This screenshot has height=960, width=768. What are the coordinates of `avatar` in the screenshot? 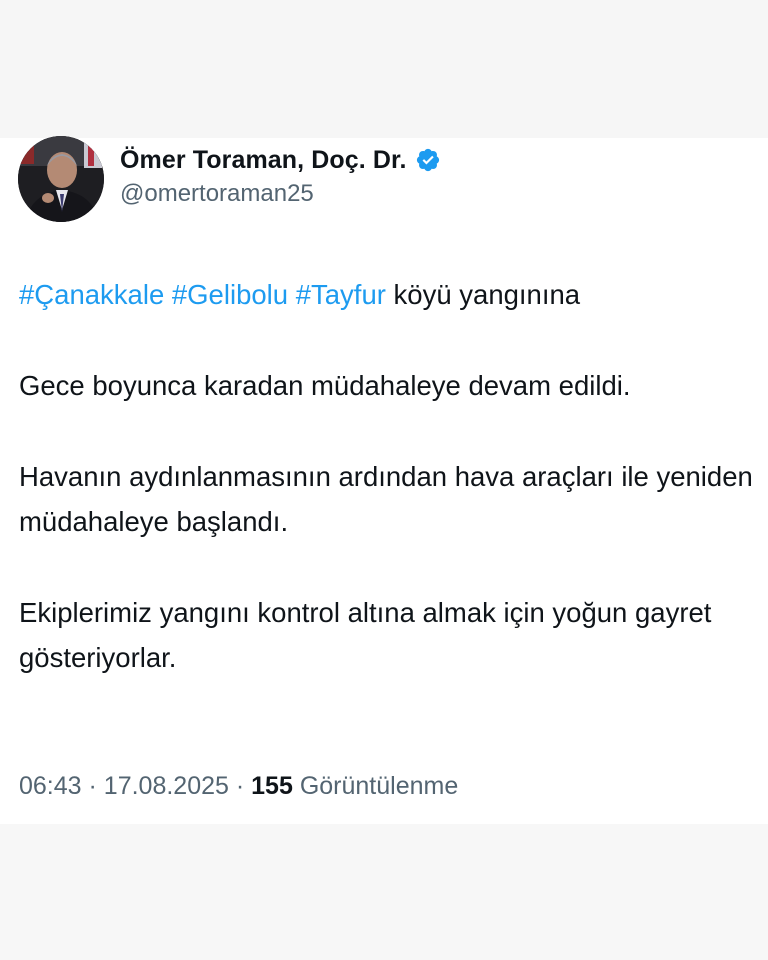 It's located at (61, 179).